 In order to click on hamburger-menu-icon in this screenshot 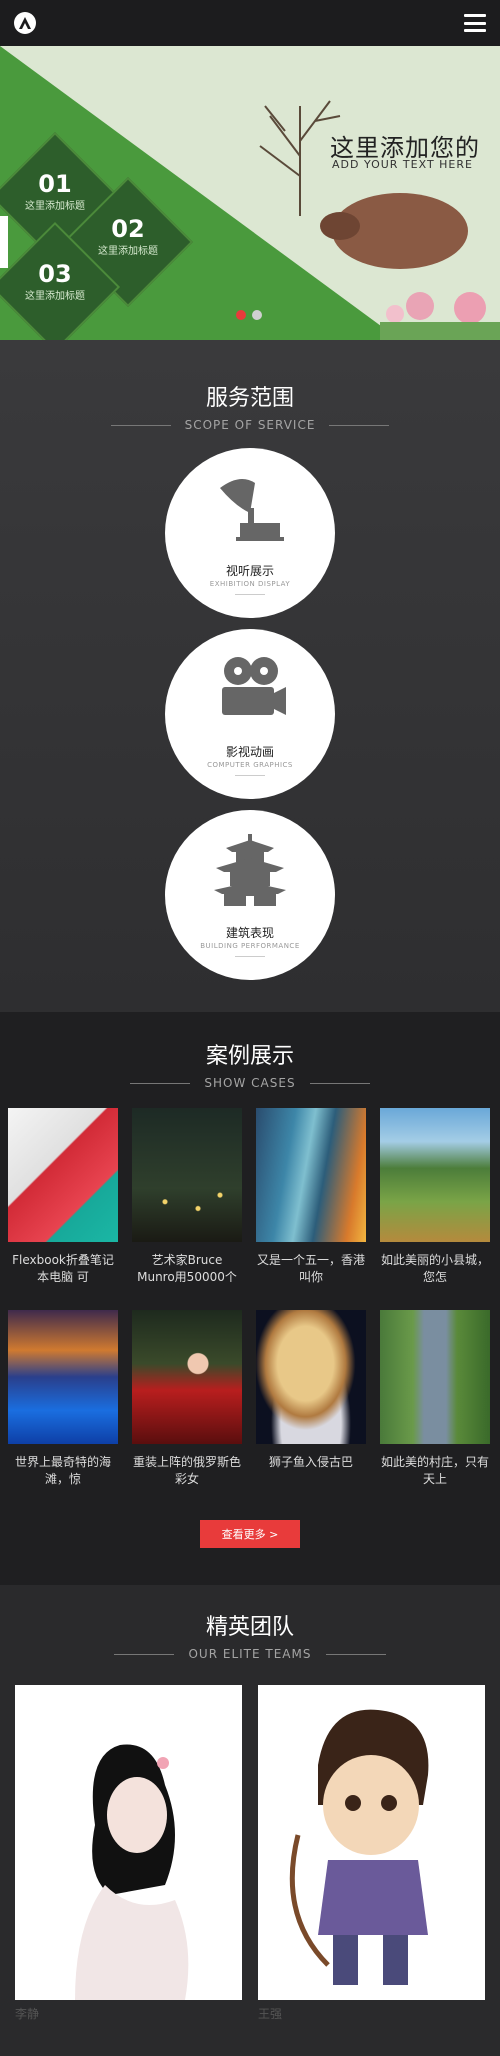, I will do `click(475, 23)`.